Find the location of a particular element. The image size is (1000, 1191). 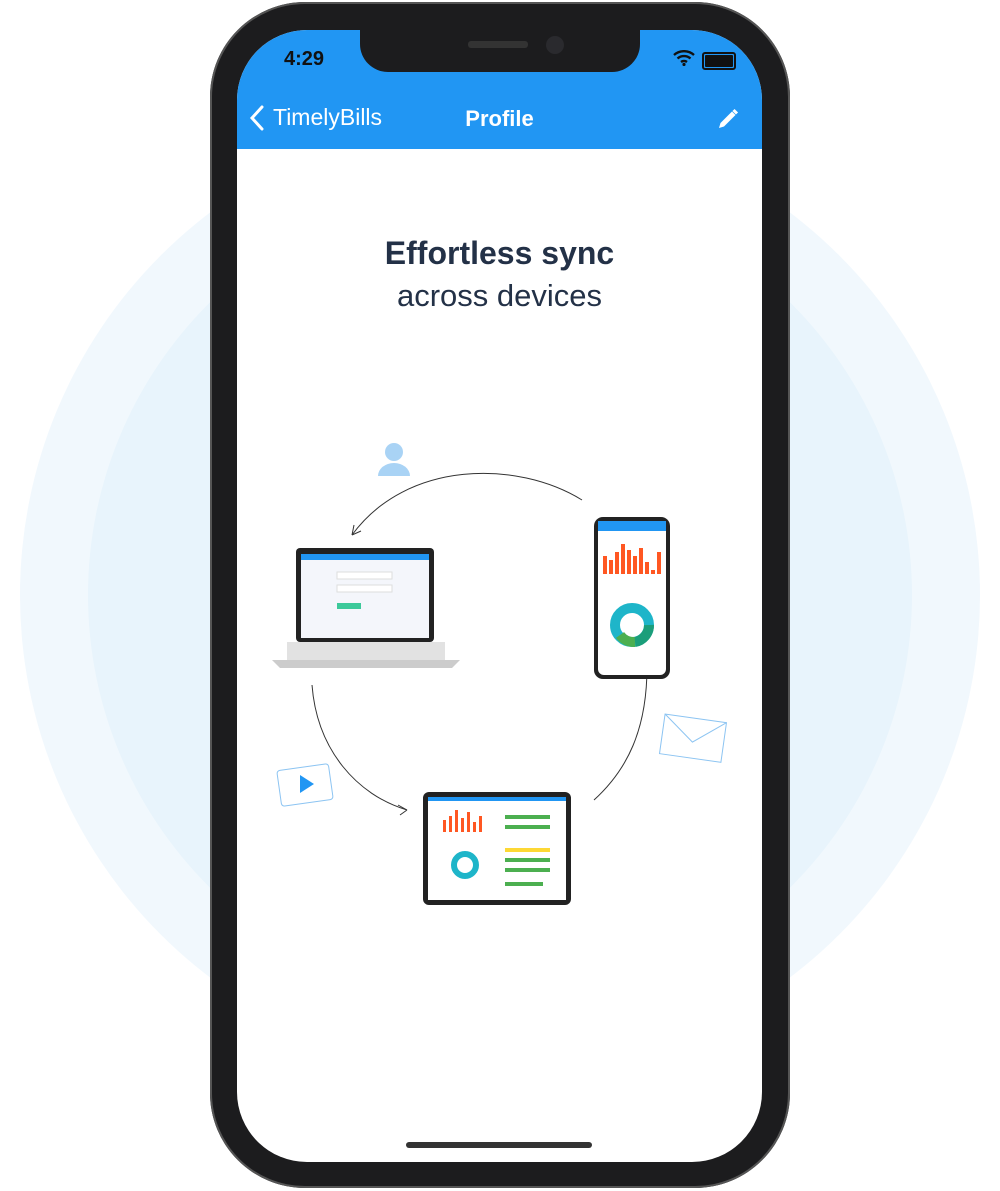

subheadline: across devices is located at coordinates (499, 295).